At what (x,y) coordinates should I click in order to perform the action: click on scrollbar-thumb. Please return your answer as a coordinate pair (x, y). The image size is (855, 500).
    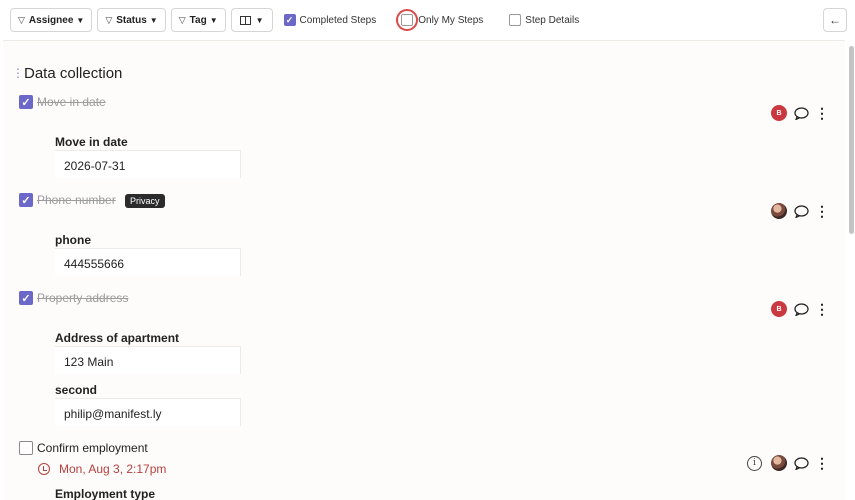
    Looking at the image, I should click on (851, 140).